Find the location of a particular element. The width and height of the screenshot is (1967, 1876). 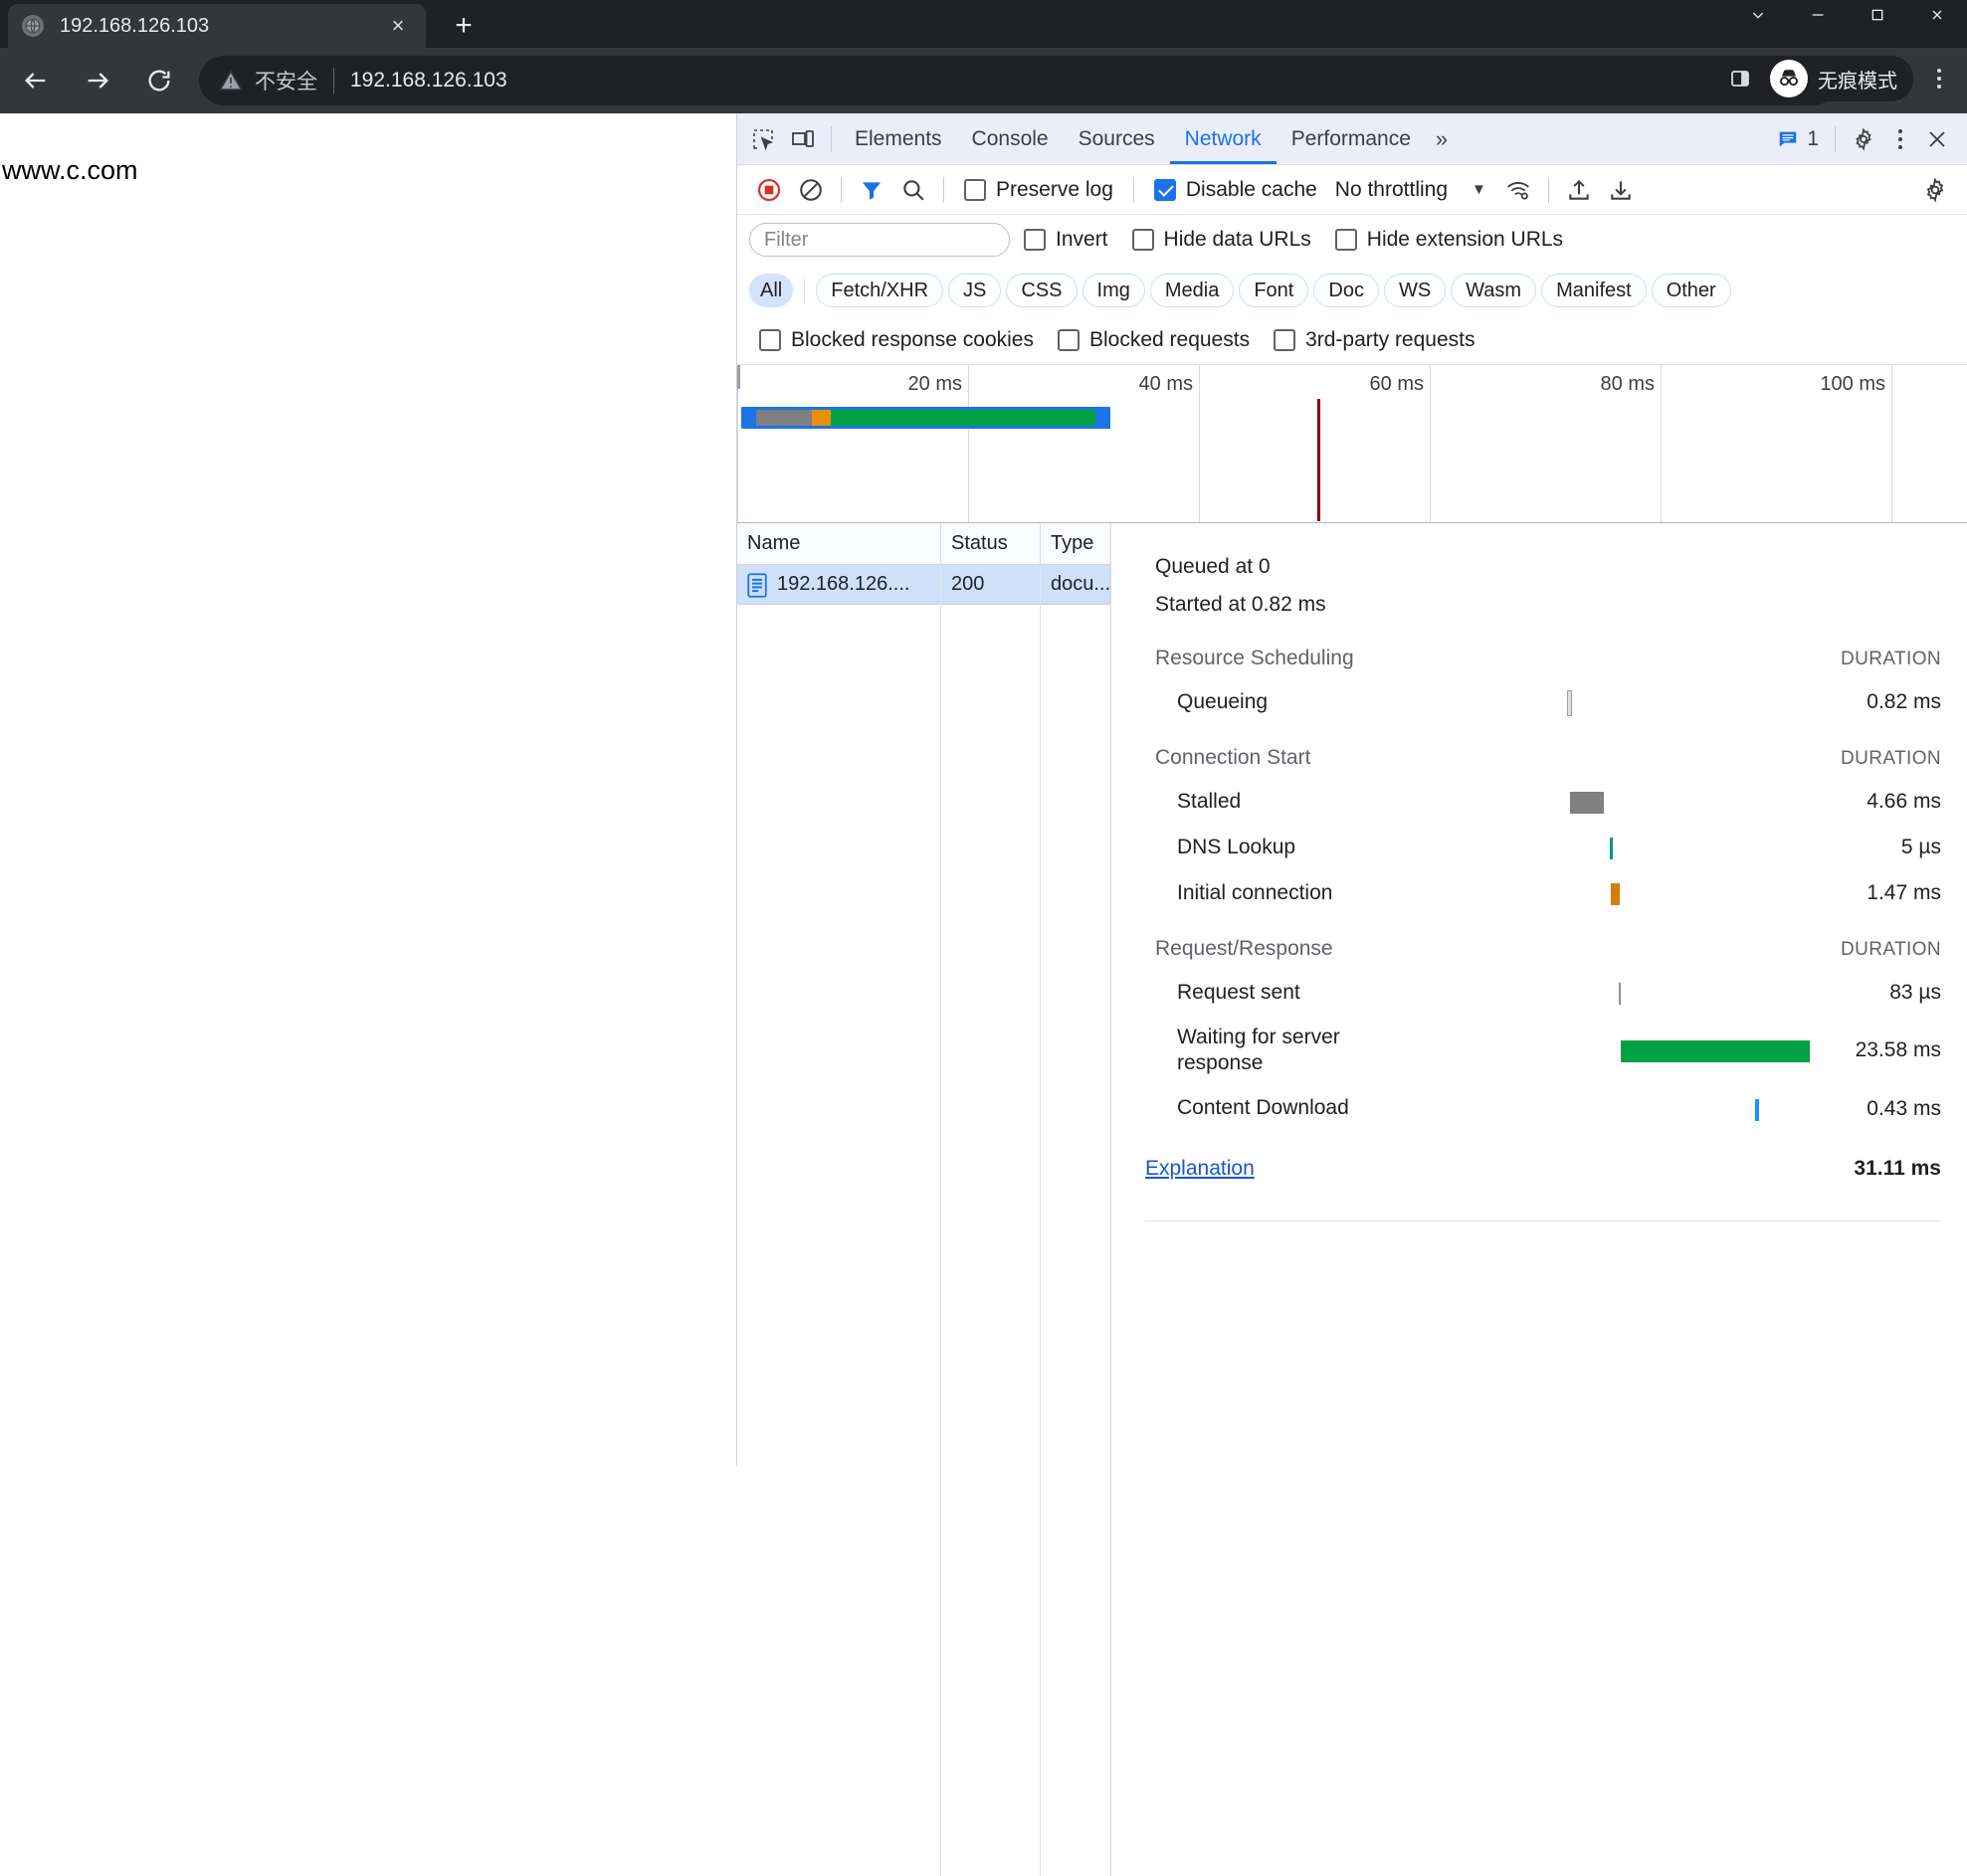

reload-icon is located at coordinates (159, 80).